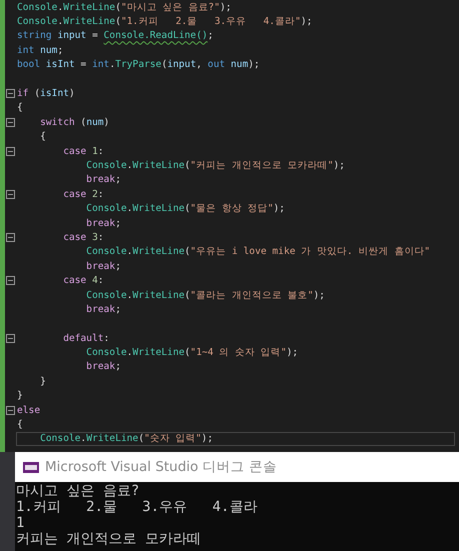 This screenshot has height=551, width=459. What do you see at coordinates (199, 64) in the screenshot?
I see `code-token: ,` at bounding box center [199, 64].